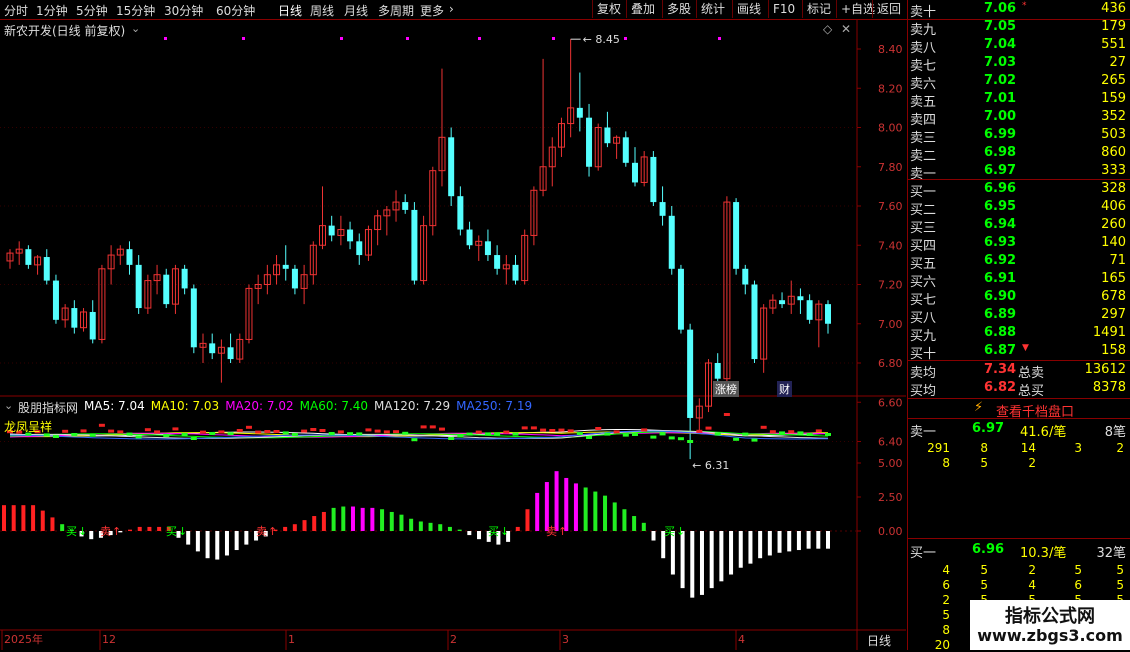 Image resolution: width=1130 pixels, height=652 pixels. I want to click on sell-signal: 卖, so click(261, 531).